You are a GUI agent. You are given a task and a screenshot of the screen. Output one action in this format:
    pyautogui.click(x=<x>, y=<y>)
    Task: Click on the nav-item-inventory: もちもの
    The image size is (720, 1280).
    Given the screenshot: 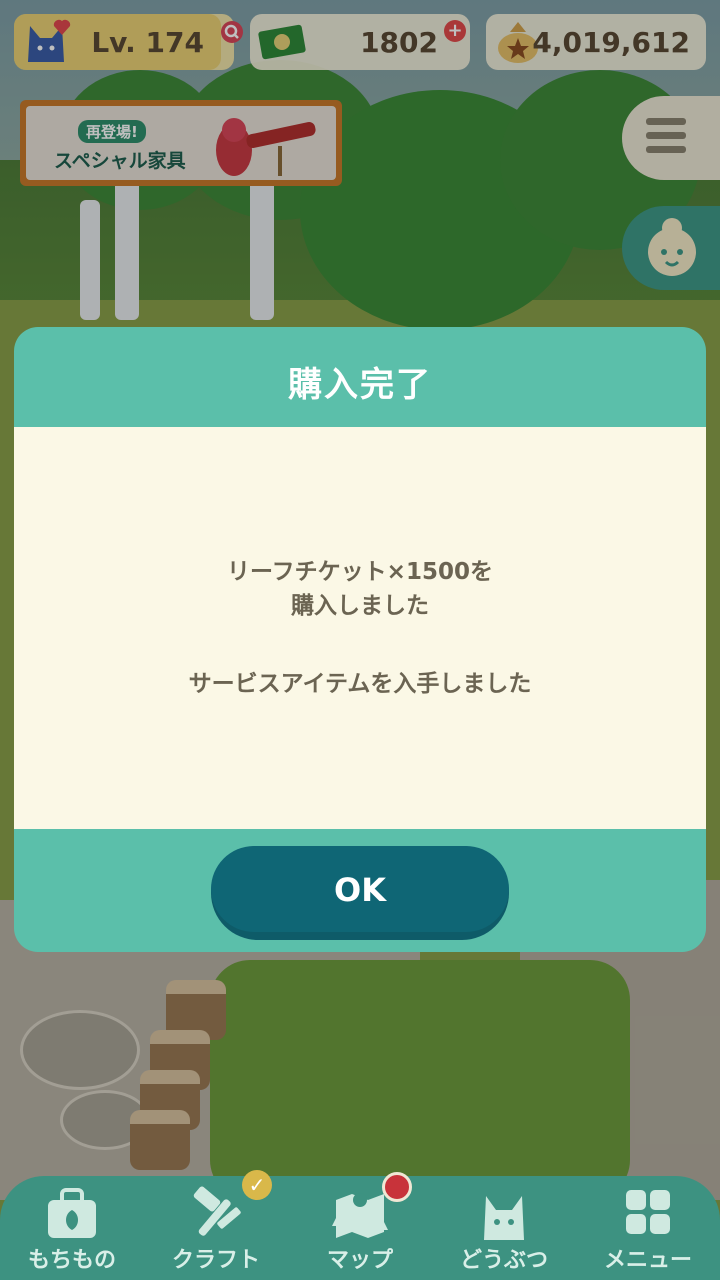 What is the action you would take?
    pyautogui.click(x=72, y=1228)
    